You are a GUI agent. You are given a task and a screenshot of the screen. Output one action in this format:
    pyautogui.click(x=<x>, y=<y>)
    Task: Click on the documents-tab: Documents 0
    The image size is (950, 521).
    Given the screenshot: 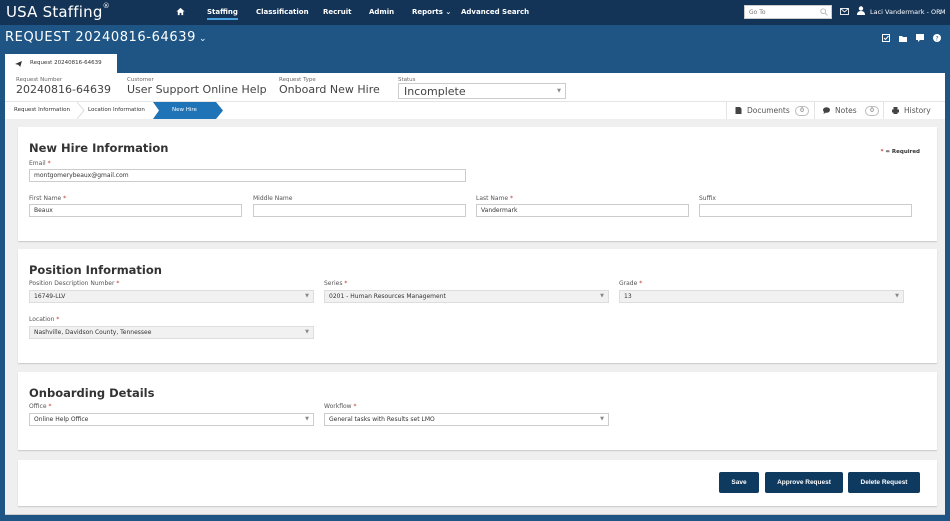 What is the action you would take?
    pyautogui.click(x=770, y=110)
    